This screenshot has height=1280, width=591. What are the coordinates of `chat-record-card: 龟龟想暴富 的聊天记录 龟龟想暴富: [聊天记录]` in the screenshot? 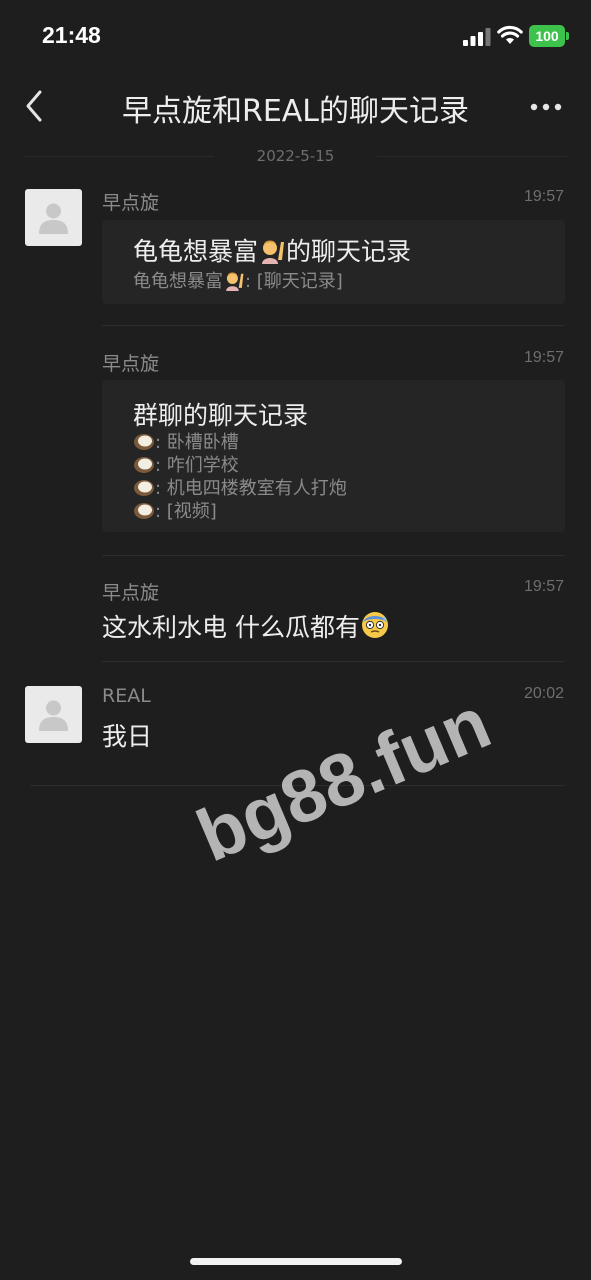 It's located at (333, 262).